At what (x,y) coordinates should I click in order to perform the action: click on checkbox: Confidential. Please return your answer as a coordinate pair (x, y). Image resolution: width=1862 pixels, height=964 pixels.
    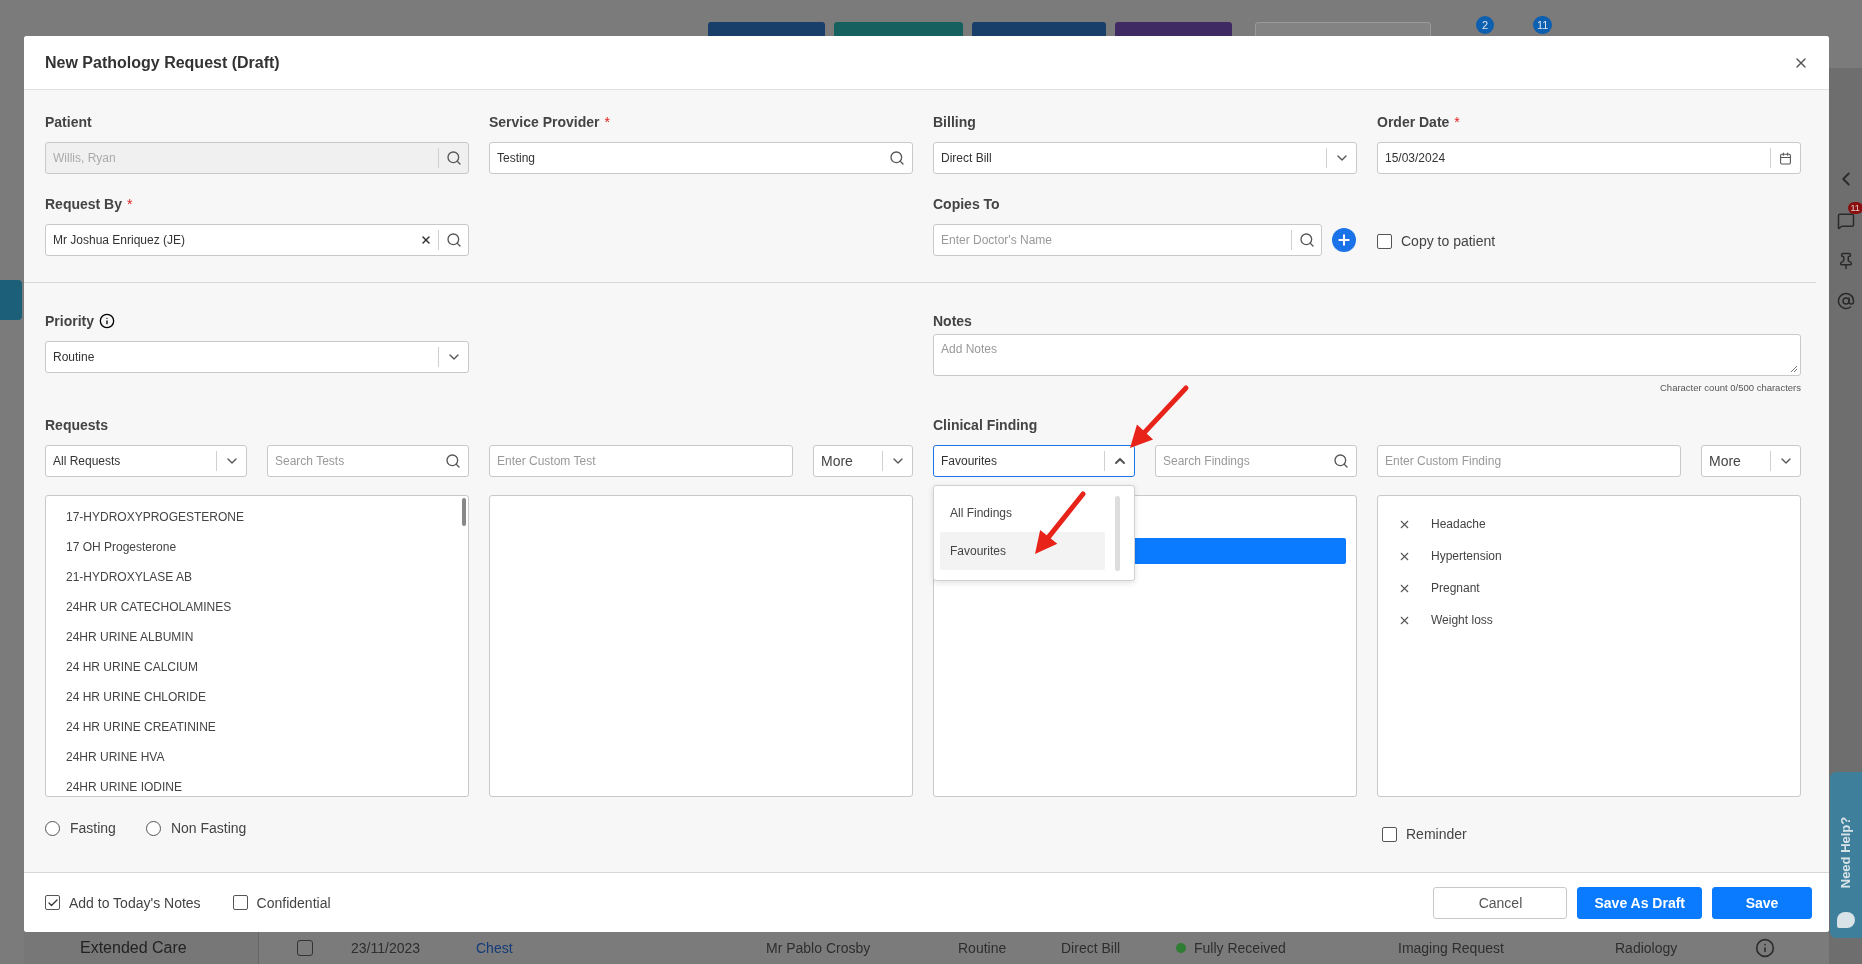
    Looking at the image, I should click on (281, 902).